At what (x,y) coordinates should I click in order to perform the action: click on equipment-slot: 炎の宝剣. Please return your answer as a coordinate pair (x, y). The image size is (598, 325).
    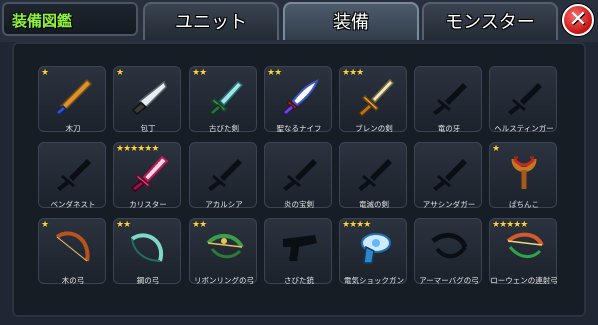
    Looking at the image, I should click on (298, 175).